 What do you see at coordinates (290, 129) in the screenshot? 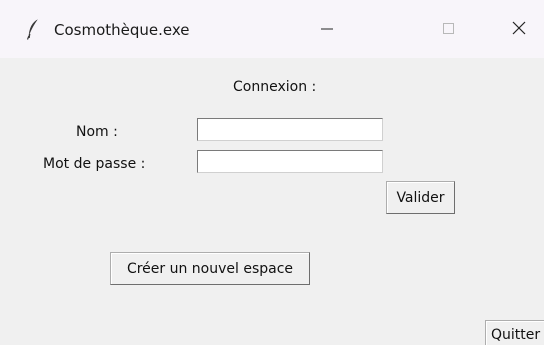
I see `nom-input` at bounding box center [290, 129].